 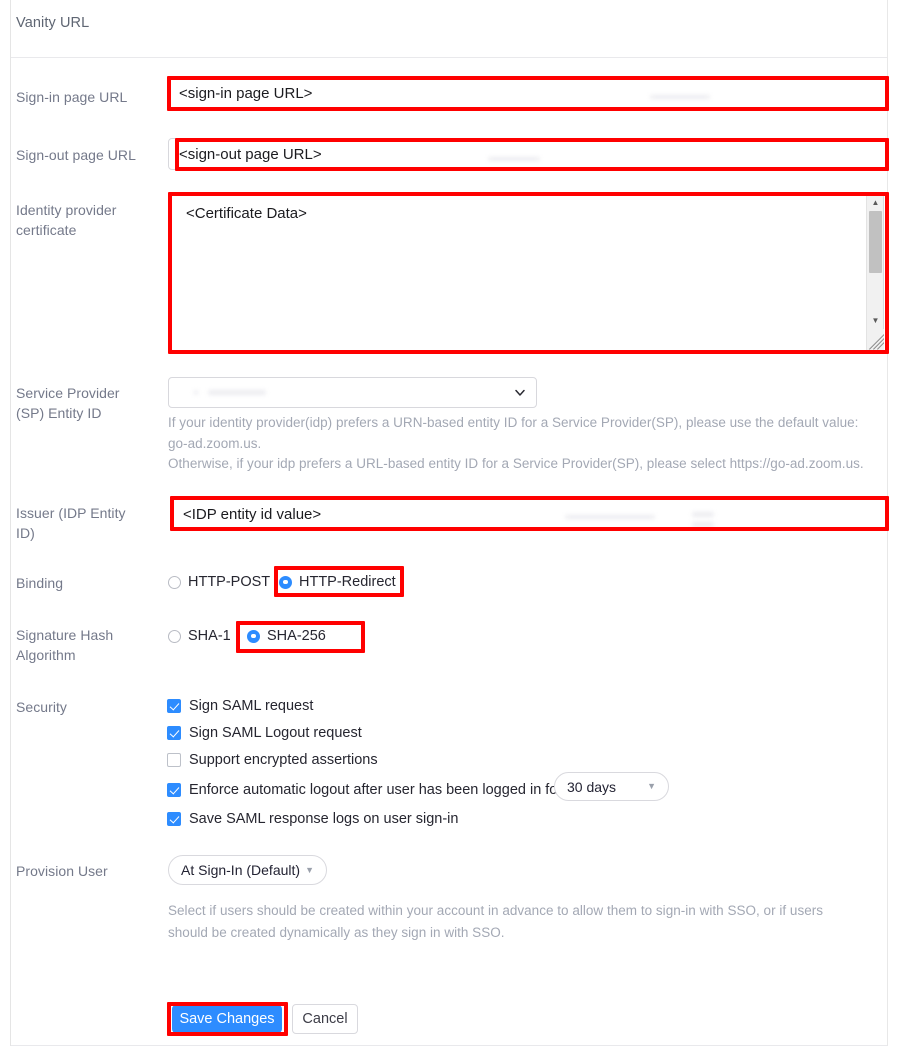 What do you see at coordinates (875, 242) in the screenshot?
I see `scrollbar-thumb` at bounding box center [875, 242].